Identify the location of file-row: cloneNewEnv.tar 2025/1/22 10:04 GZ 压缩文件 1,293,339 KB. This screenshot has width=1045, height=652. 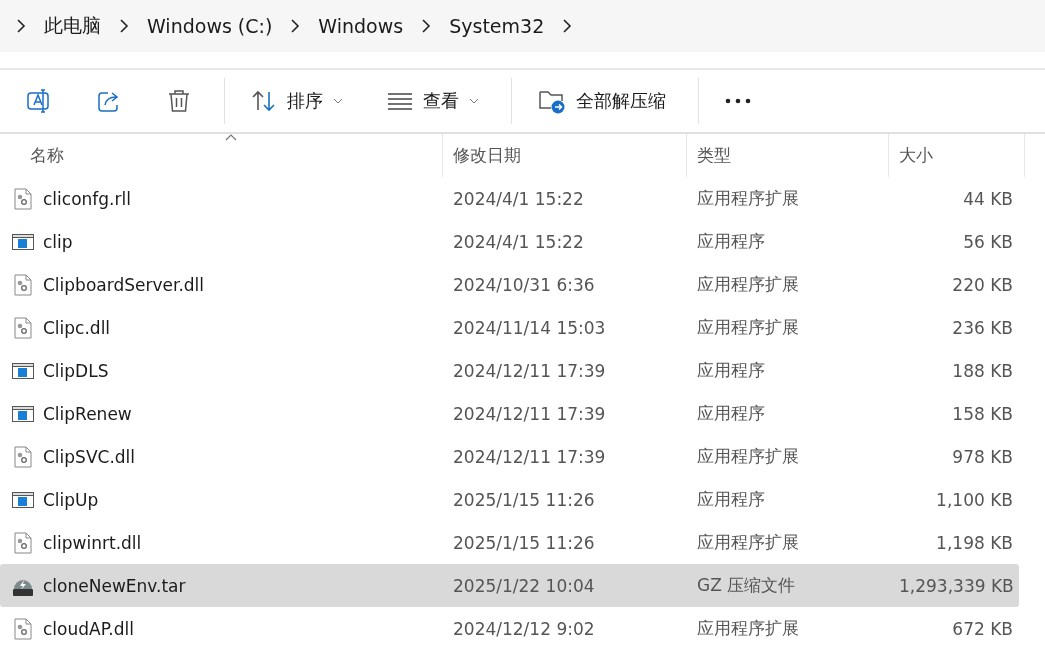
(509, 585).